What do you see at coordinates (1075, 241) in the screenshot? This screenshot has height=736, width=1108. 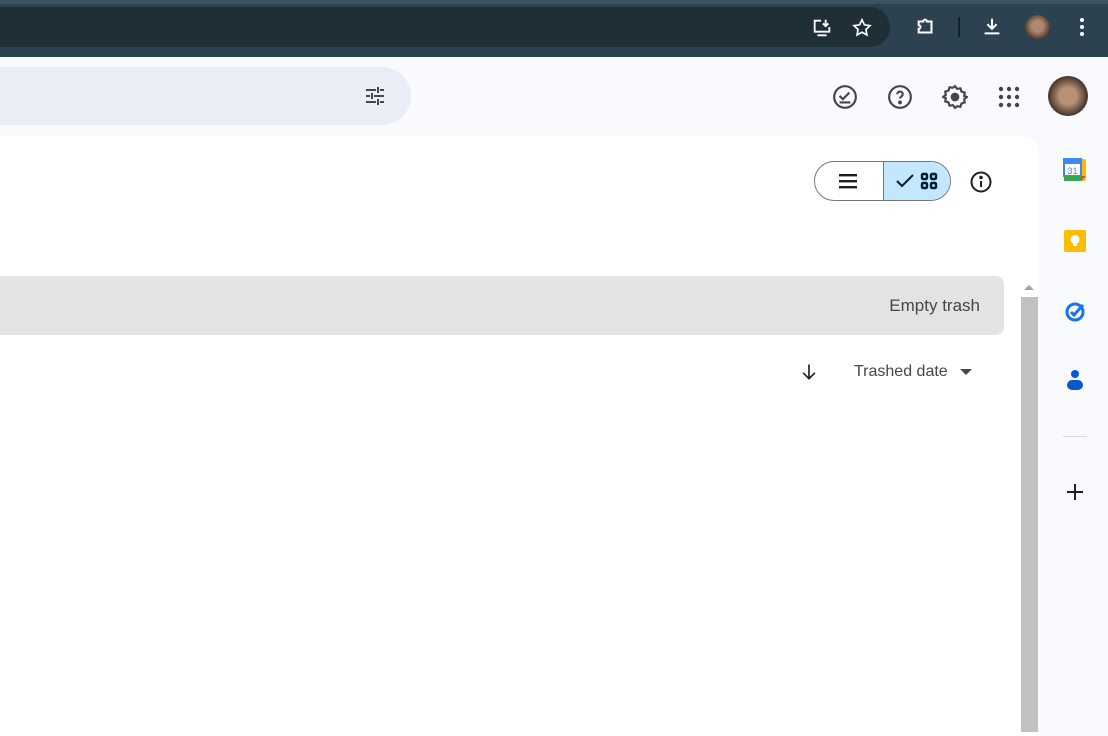 I see `keep-app-icon` at bounding box center [1075, 241].